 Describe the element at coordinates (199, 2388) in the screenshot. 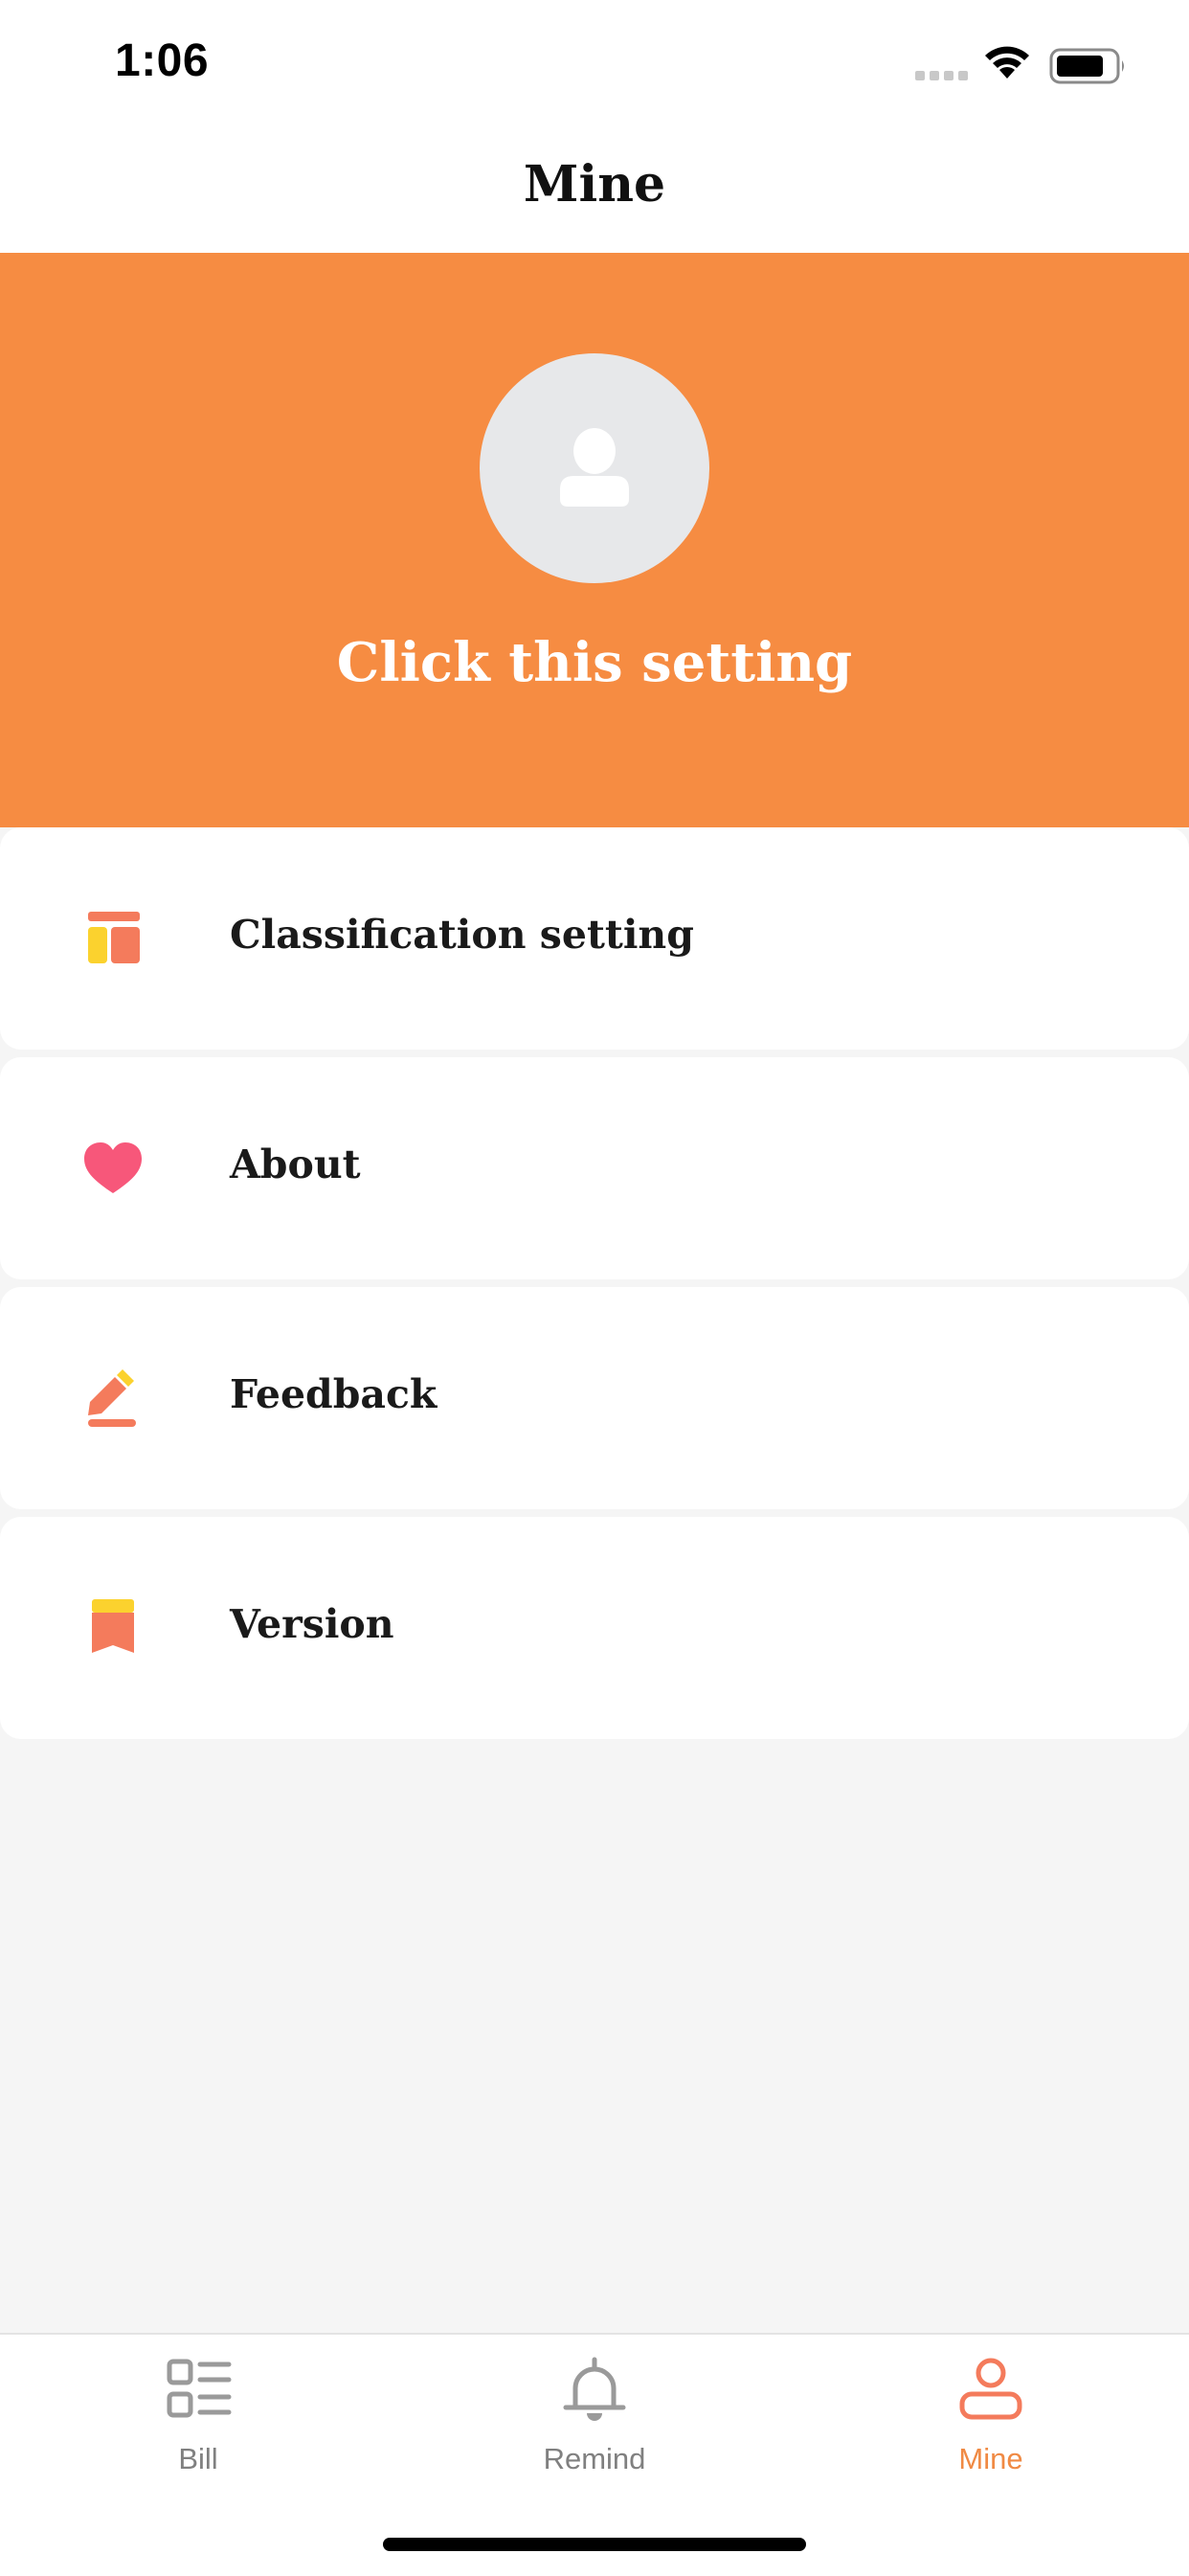

I see `bill-list-icon` at that location.